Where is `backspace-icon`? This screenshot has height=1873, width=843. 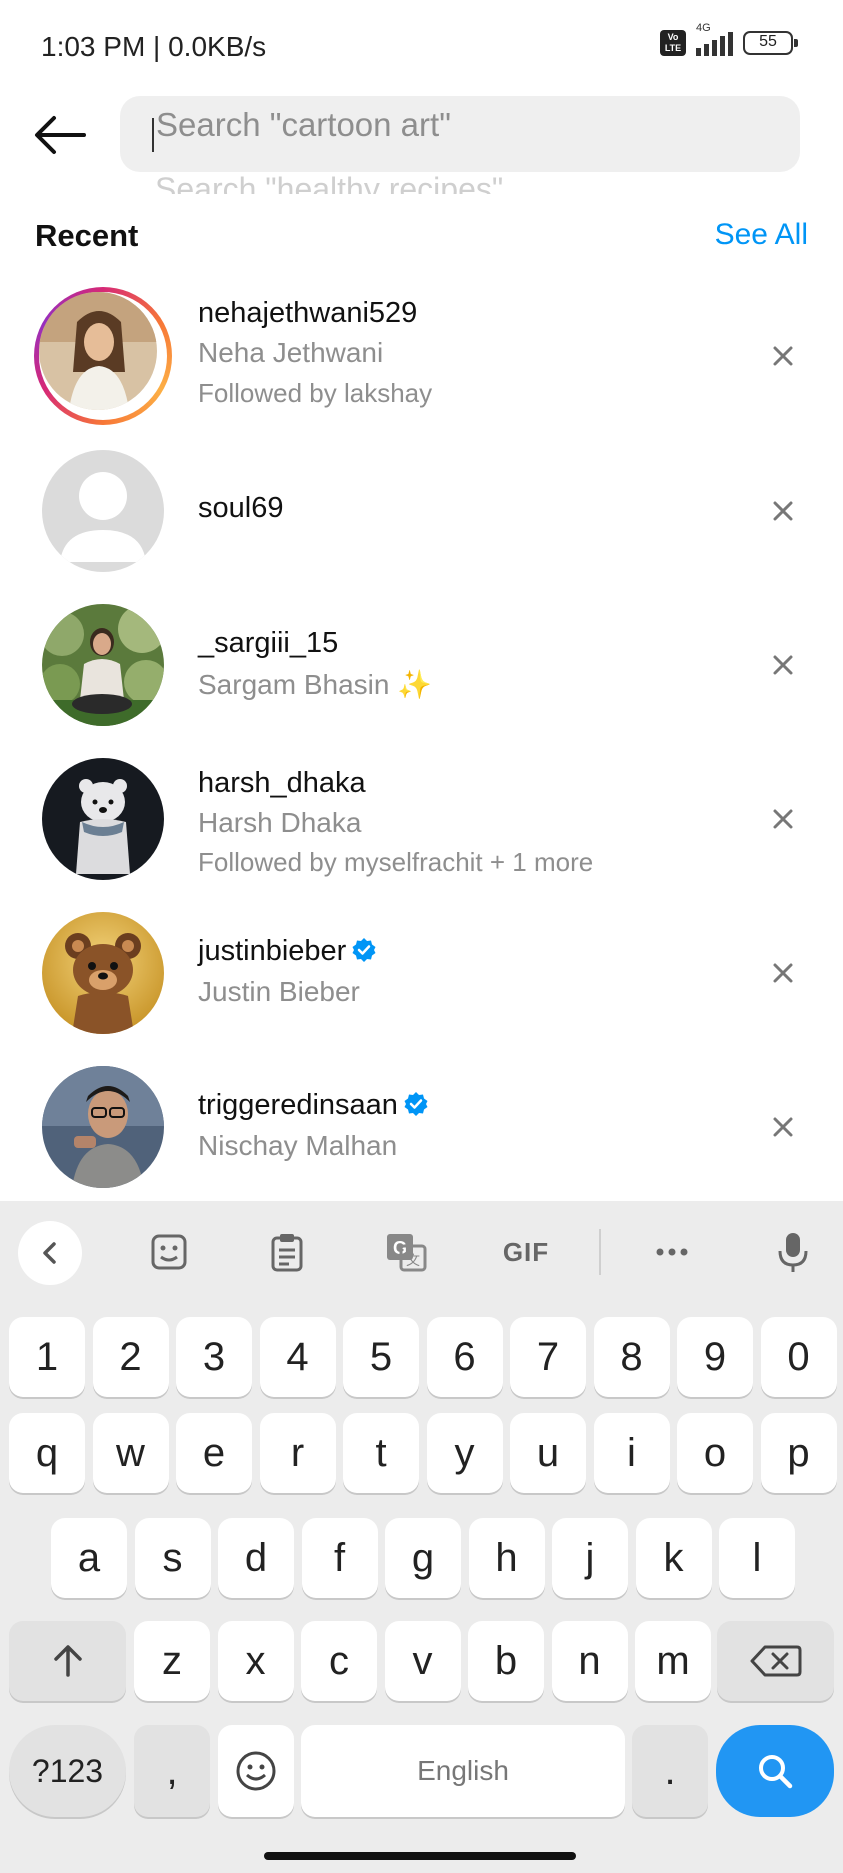 backspace-icon is located at coordinates (775, 1661).